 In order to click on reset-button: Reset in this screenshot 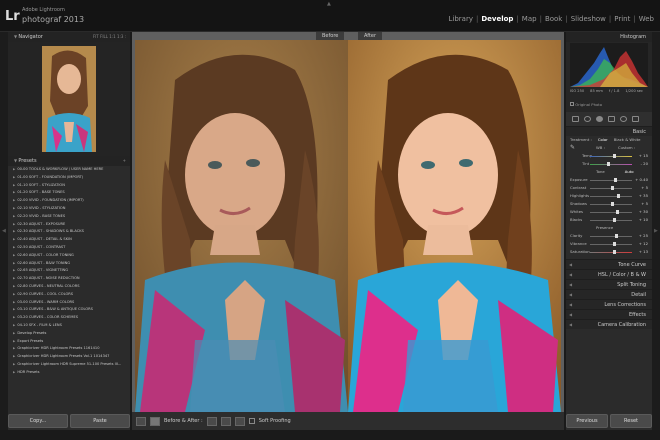, I will do `click(631, 421)`.